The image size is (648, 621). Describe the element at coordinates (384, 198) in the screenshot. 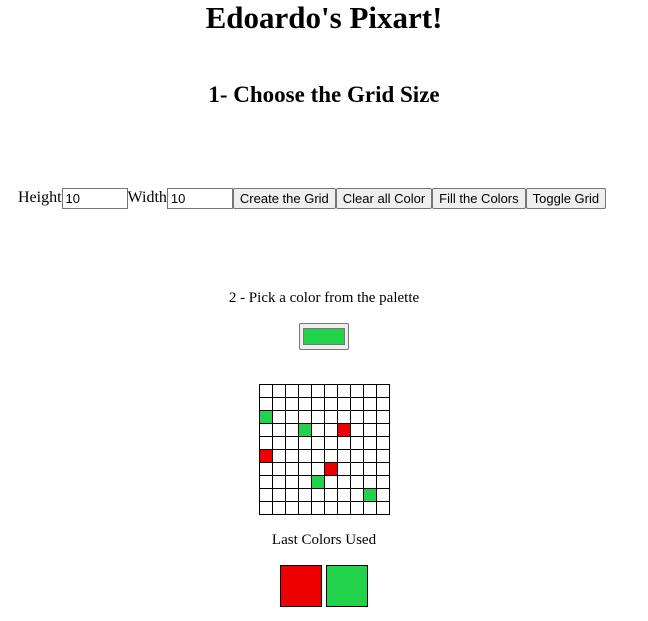

I see `clear-colors-button: Clear all Color` at that location.